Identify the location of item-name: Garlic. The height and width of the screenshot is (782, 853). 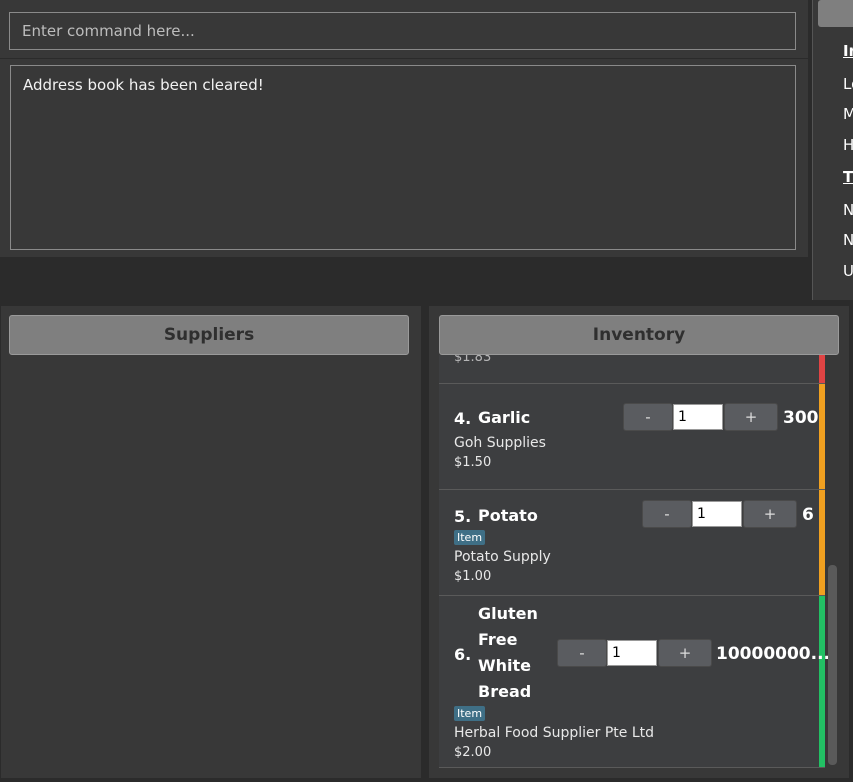
(504, 417).